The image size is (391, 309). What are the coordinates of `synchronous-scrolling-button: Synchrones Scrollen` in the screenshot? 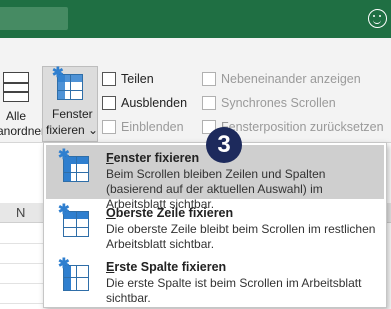 It's located at (269, 103).